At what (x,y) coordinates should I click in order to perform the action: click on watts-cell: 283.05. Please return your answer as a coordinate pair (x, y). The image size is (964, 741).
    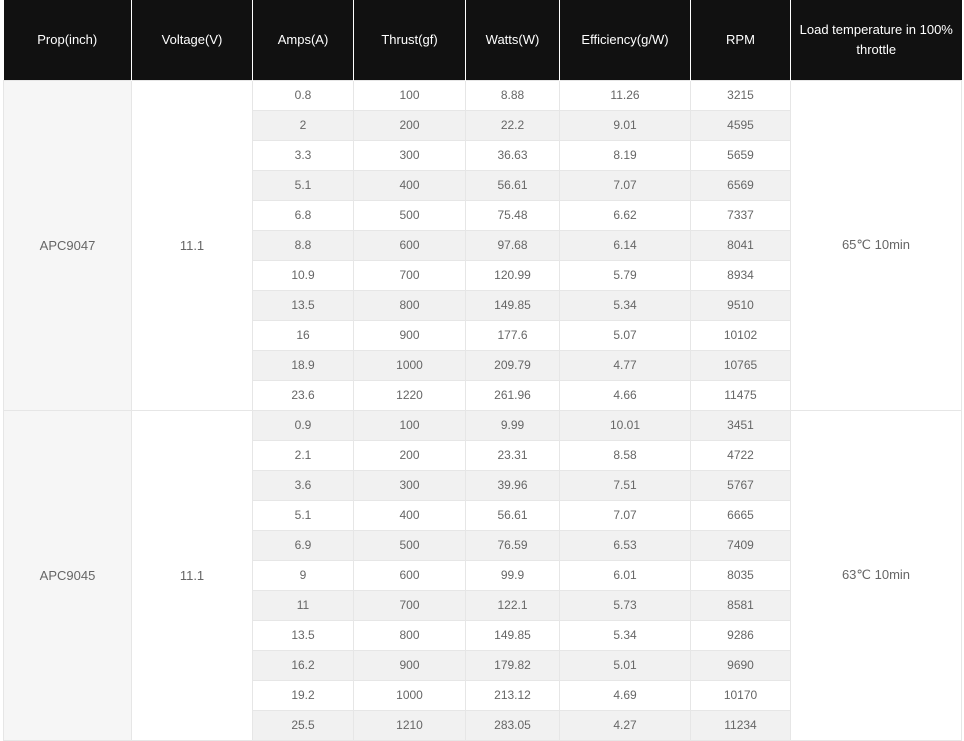
    Looking at the image, I should click on (512, 725).